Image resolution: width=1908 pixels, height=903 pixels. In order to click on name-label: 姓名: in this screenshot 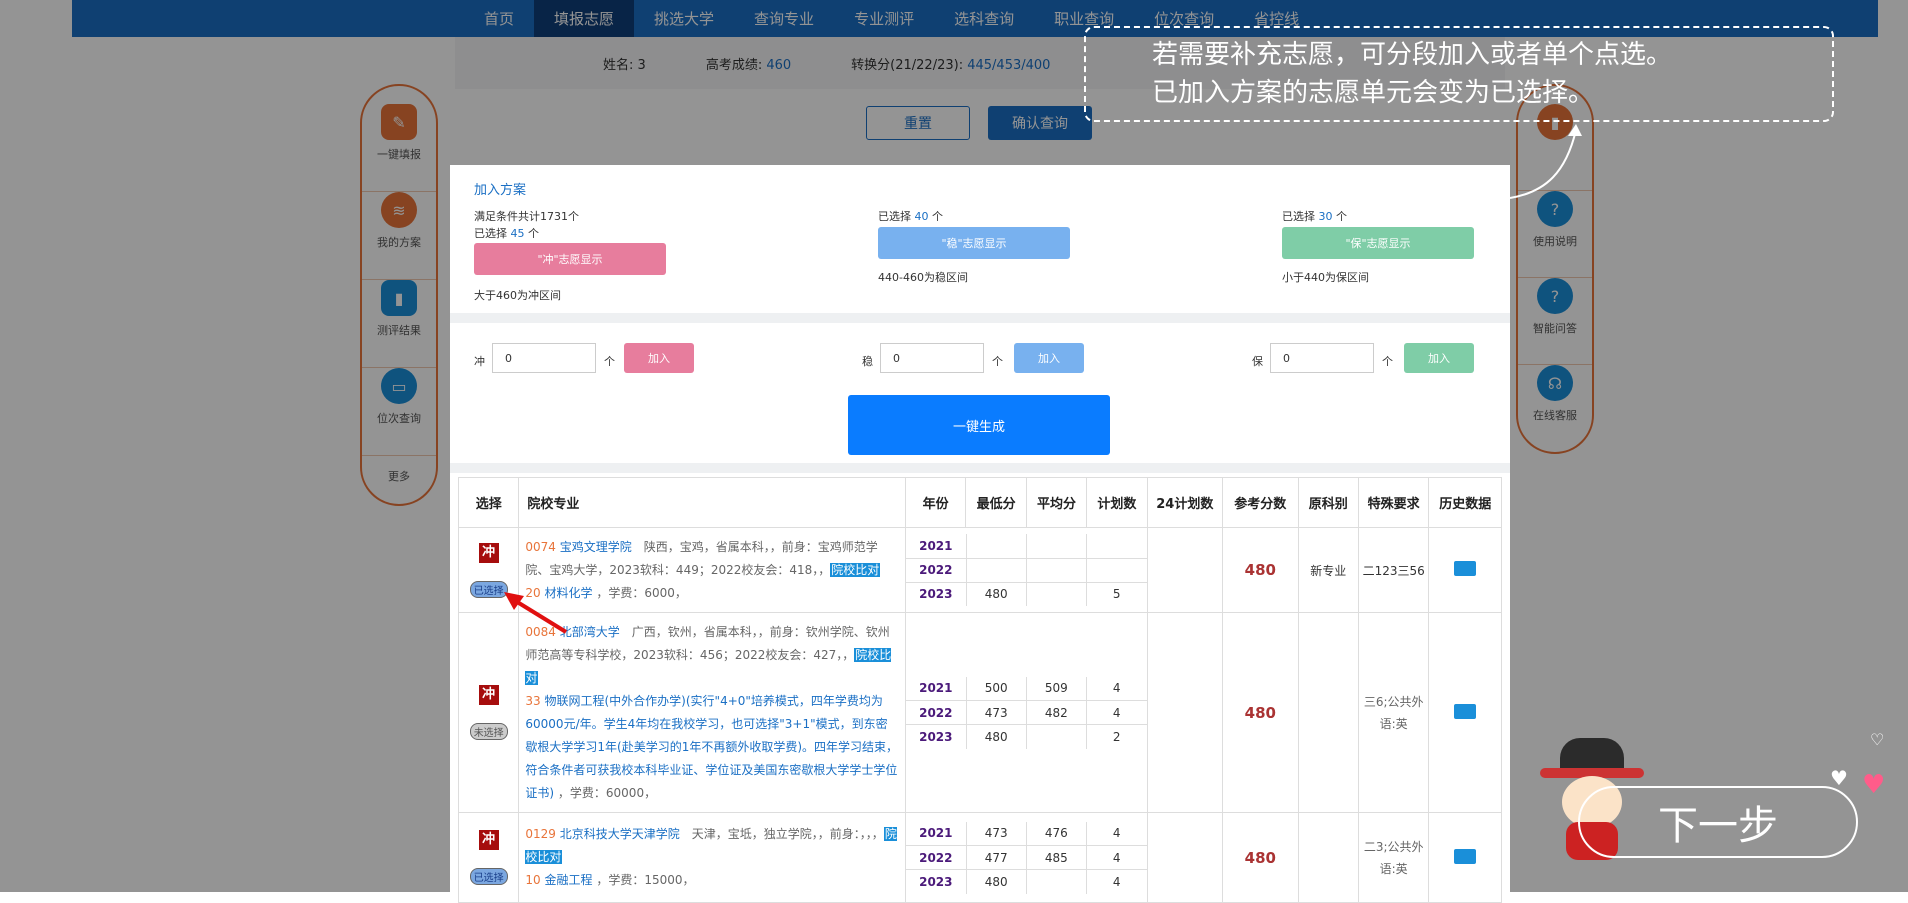, I will do `click(618, 65)`.